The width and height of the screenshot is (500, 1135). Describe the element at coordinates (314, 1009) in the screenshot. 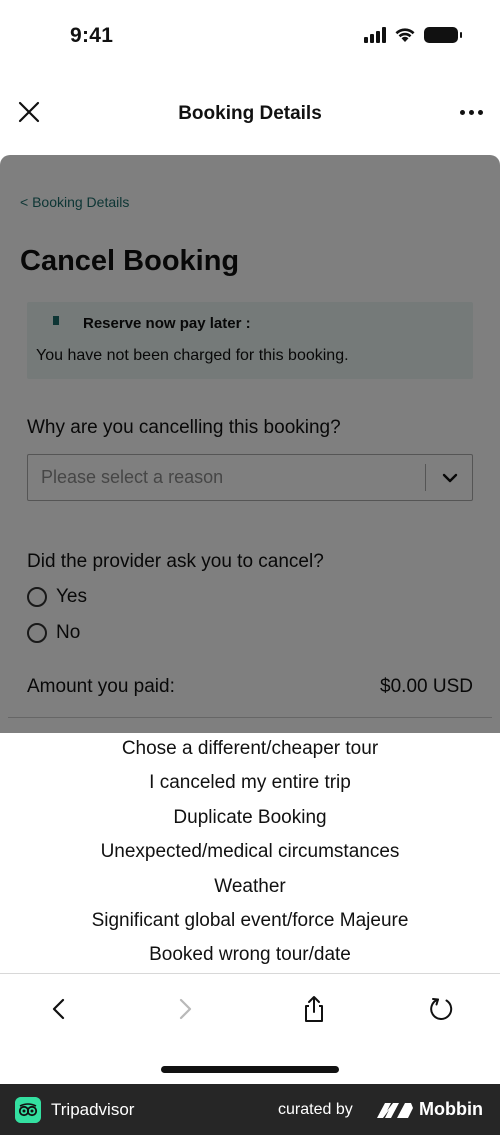

I see `share-icon` at that location.